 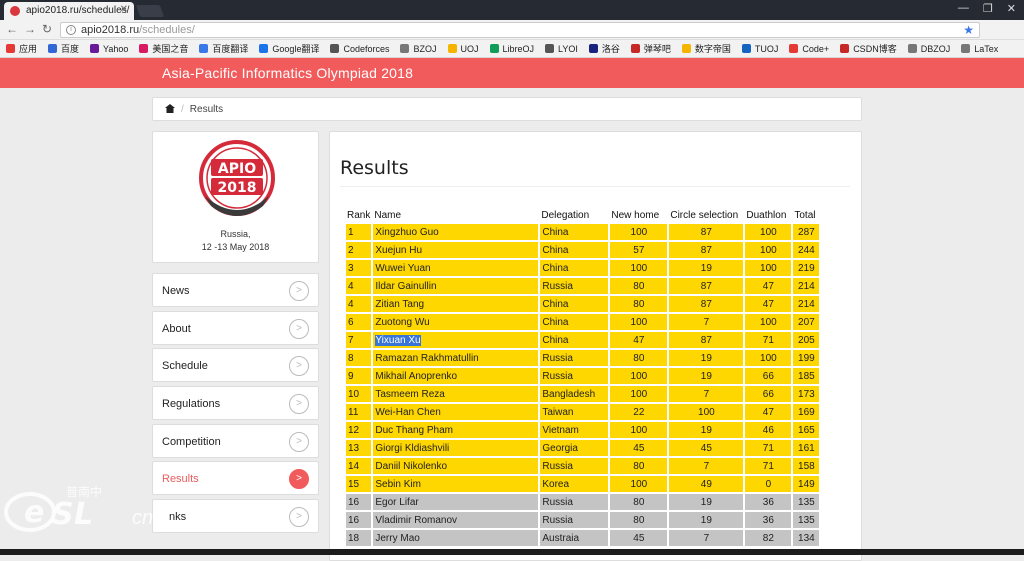 What do you see at coordinates (71, 30) in the screenshot?
I see `info-icon: i` at bounding box center [71, 30].